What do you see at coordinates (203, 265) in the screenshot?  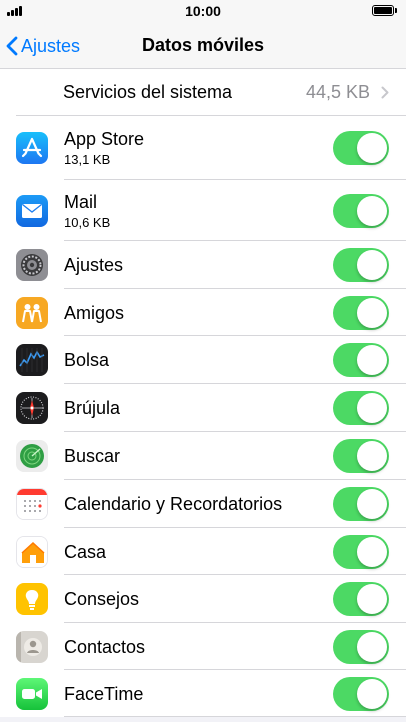 I see `app-row-settings: Ajustes` at bounding box center [203, 265].